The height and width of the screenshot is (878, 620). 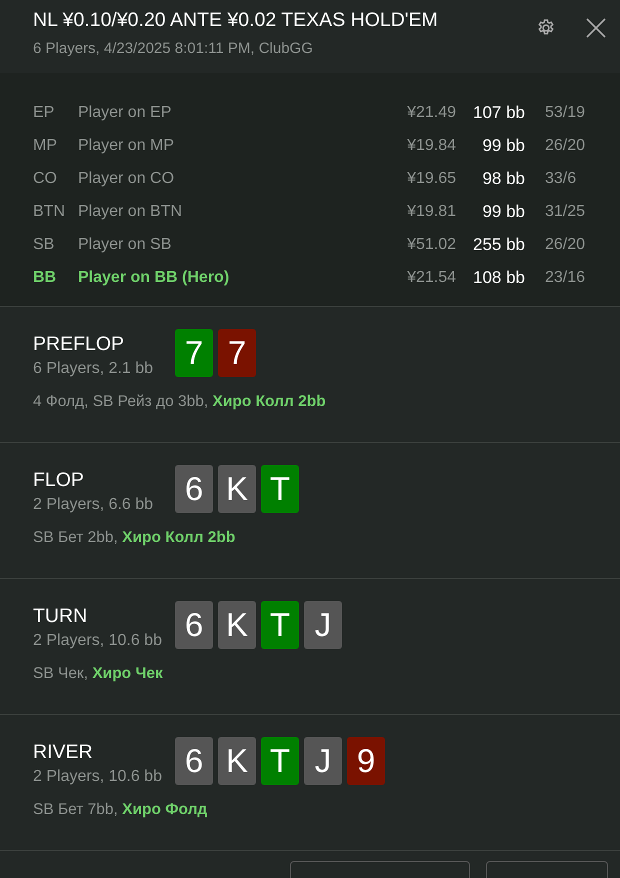 What do you see at coordinates (44, 113) in the screenshot?
I see `position-label: EP` at bounding box center [44, 113].